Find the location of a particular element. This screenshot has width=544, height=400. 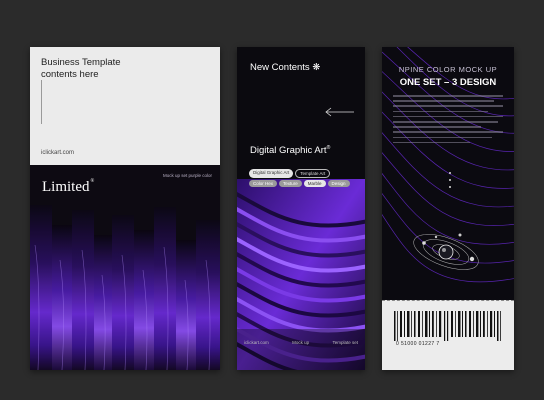

tag-chip: Texture is located at coordinates (290, 183).